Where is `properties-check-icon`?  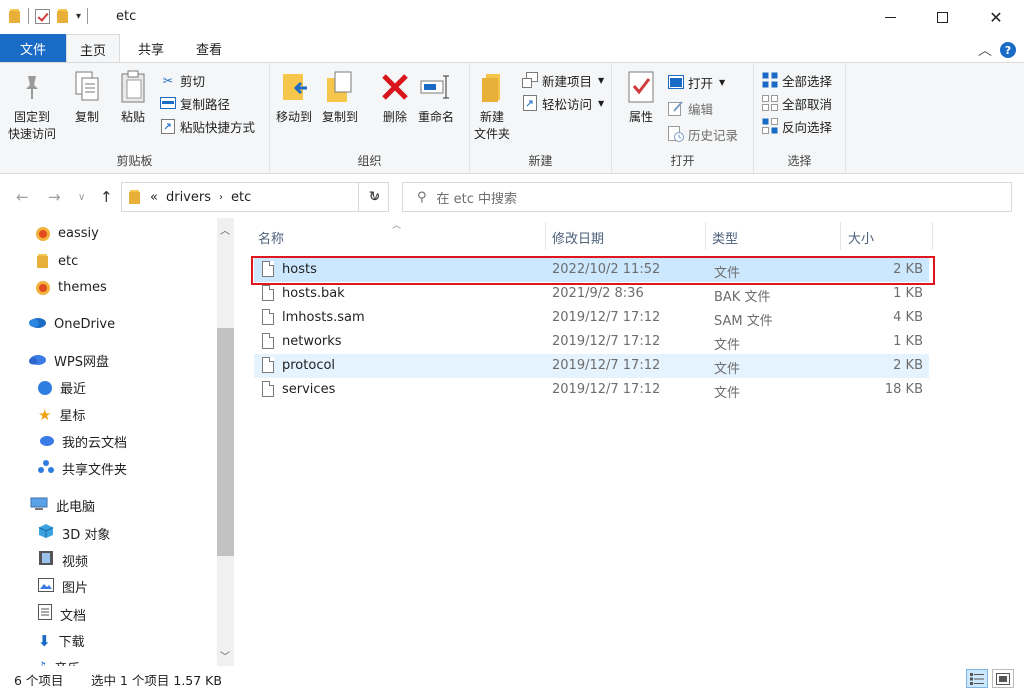
properties-check-icon is located at coordinates (42, 16).